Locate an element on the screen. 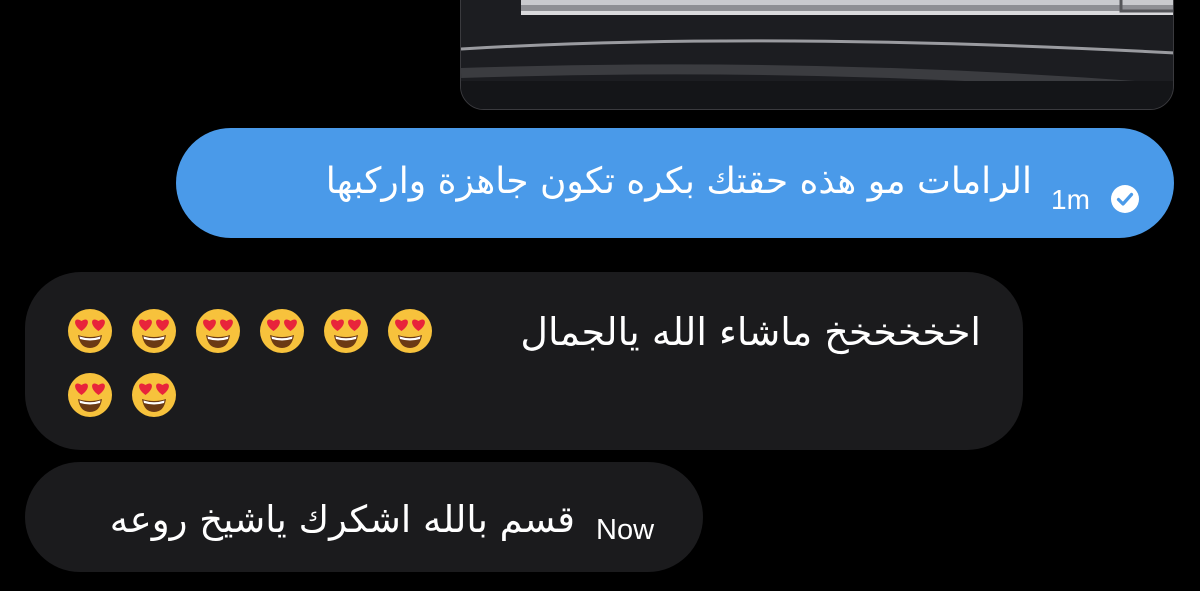  incoming-message-bubble: قسم بالله اشكرك ياشيخ روعه Now is located at coordinates (364, 517).